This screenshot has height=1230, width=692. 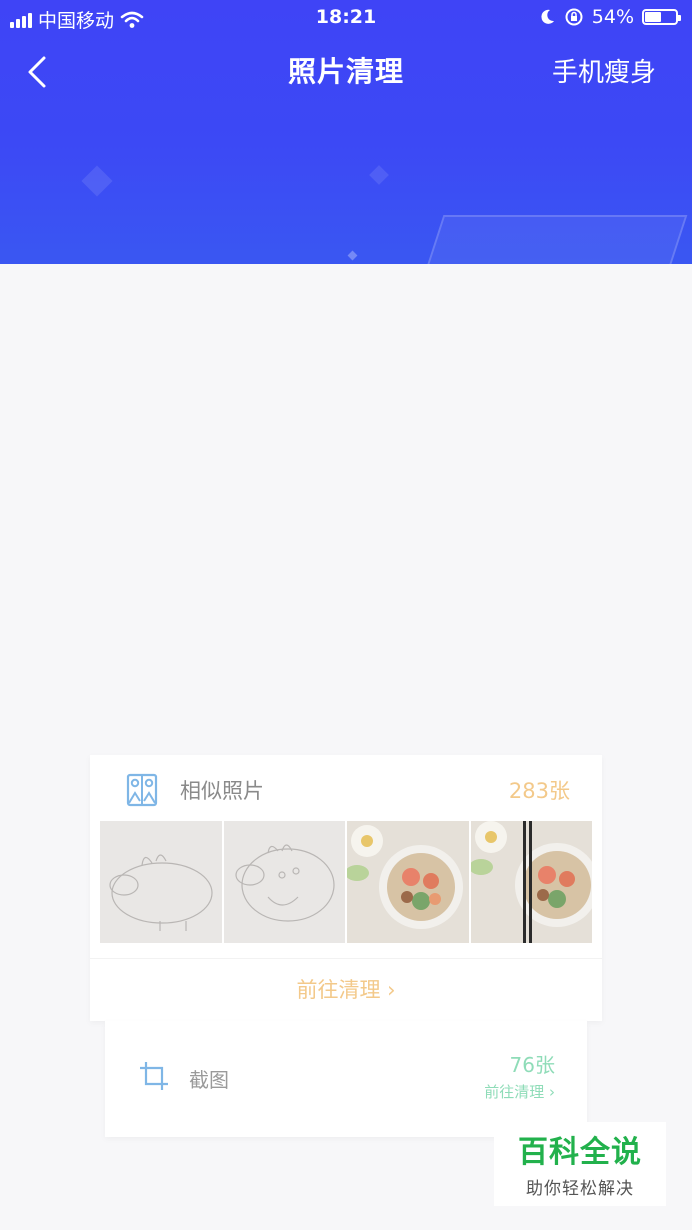 I want to click on battery-icon, so click(x=661, y=17).